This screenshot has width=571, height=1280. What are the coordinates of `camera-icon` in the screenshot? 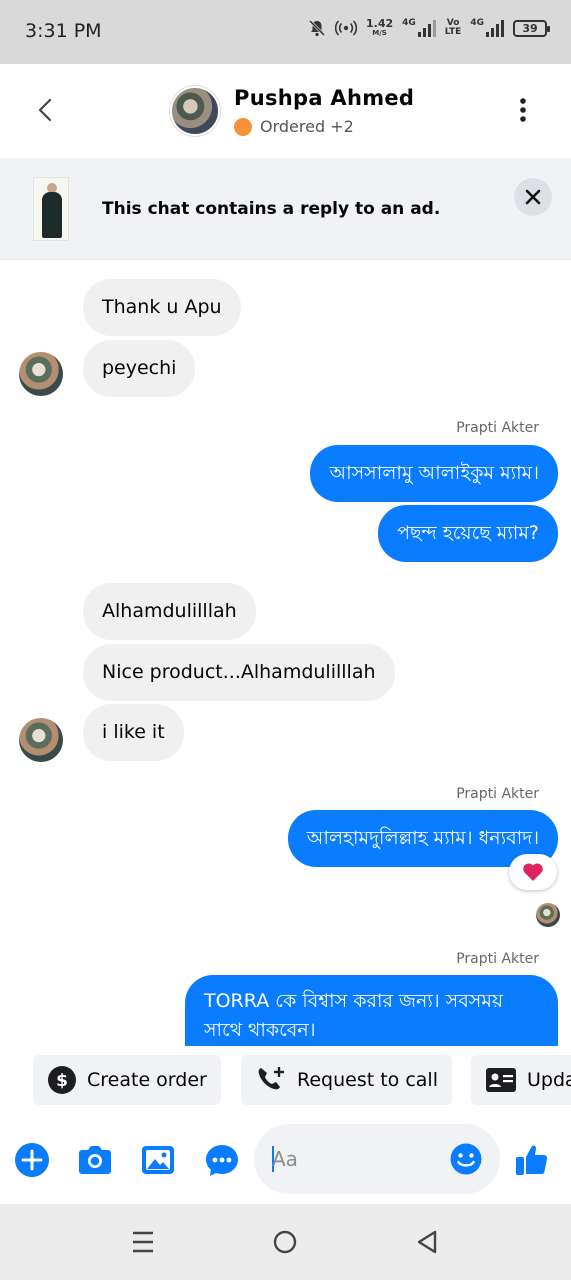 It's located at (95, 1160).